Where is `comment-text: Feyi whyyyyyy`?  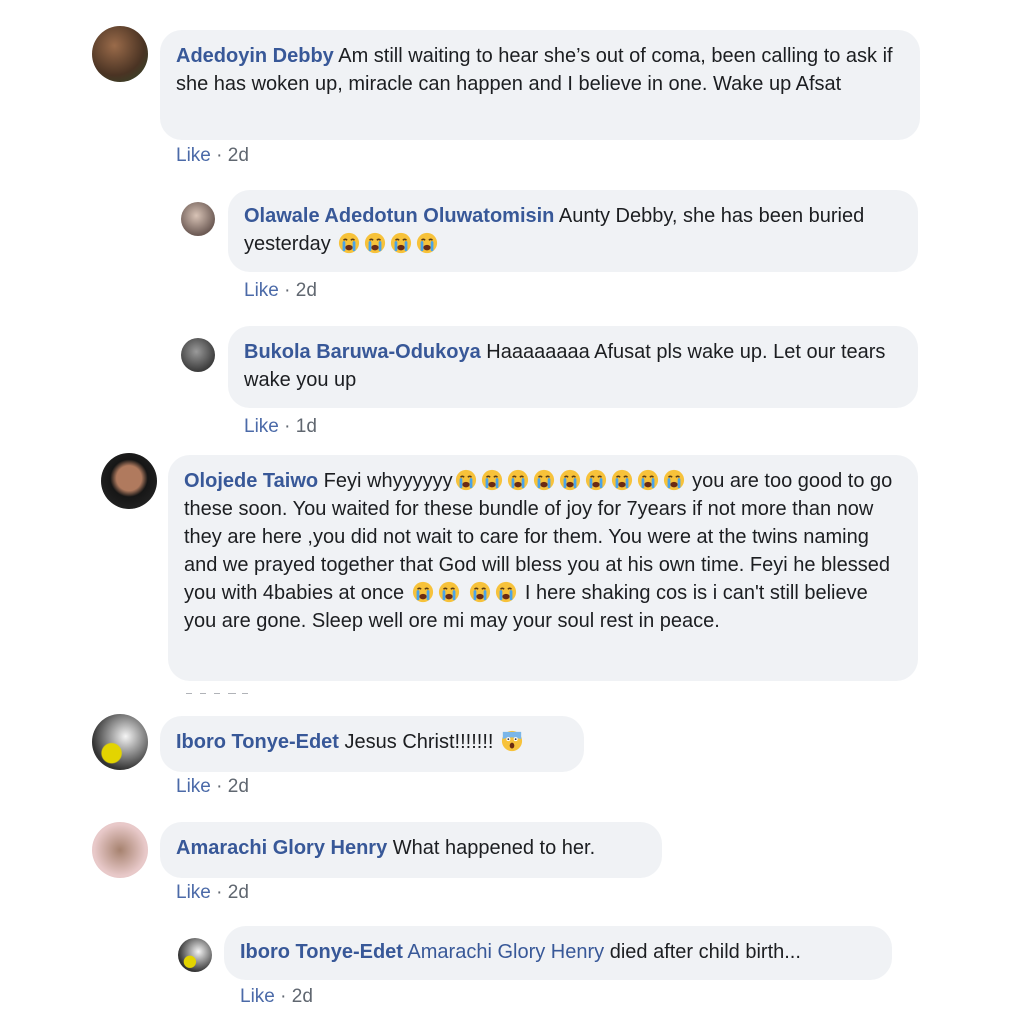
comment-text: Feyi whyyyyyy is located at coordinates (388, 481).